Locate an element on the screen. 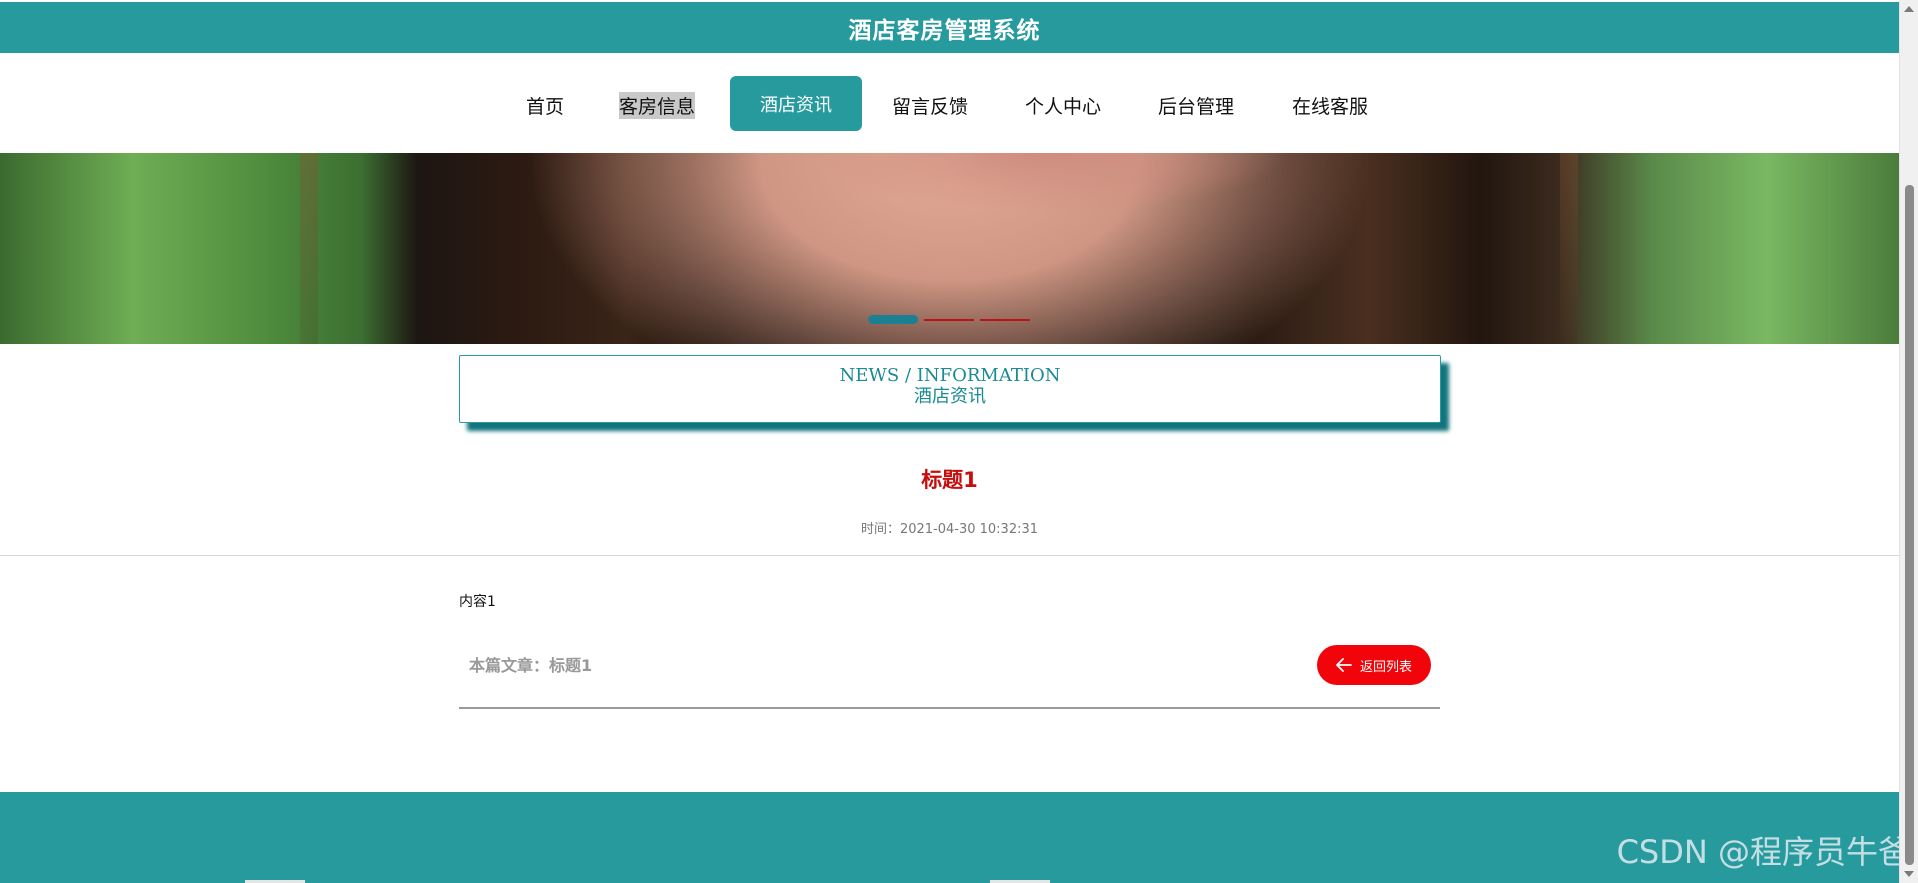 The width and height of the screenshot is (1918, 883). current-article-label: 本篇文章：标题1 is located at coordinates (531, 665).